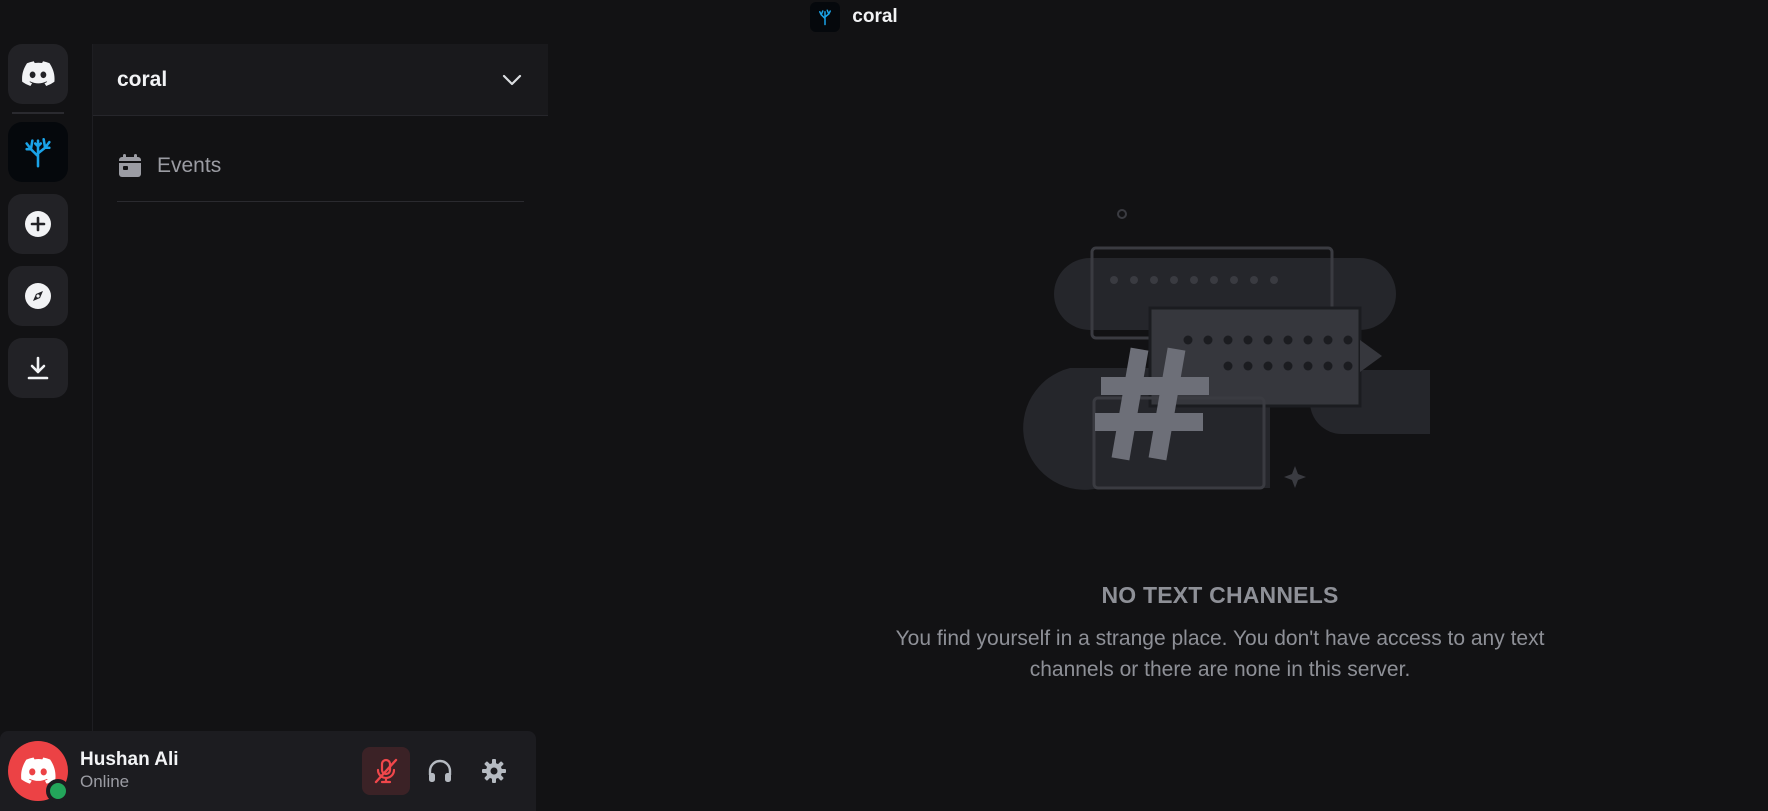 The width and height of the screenshot is (1768, 811). I want to click on rail-divider, so click(38, 113).